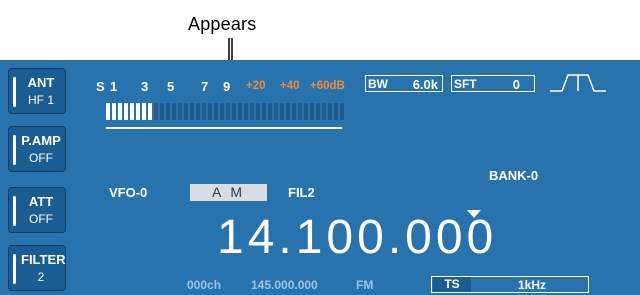 The image size is (640, 295). What do you see at coordinates (516, 84) in the screenshot?
I see `sft-value: 0` at bounding box center [516, 84].